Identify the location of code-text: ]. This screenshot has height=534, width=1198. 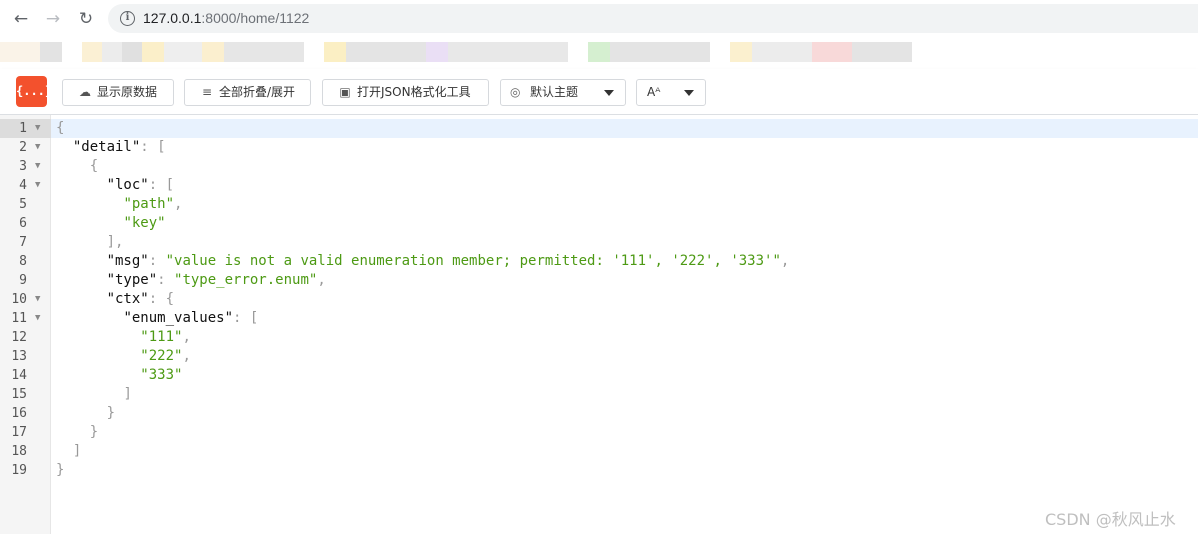
(127, 394).